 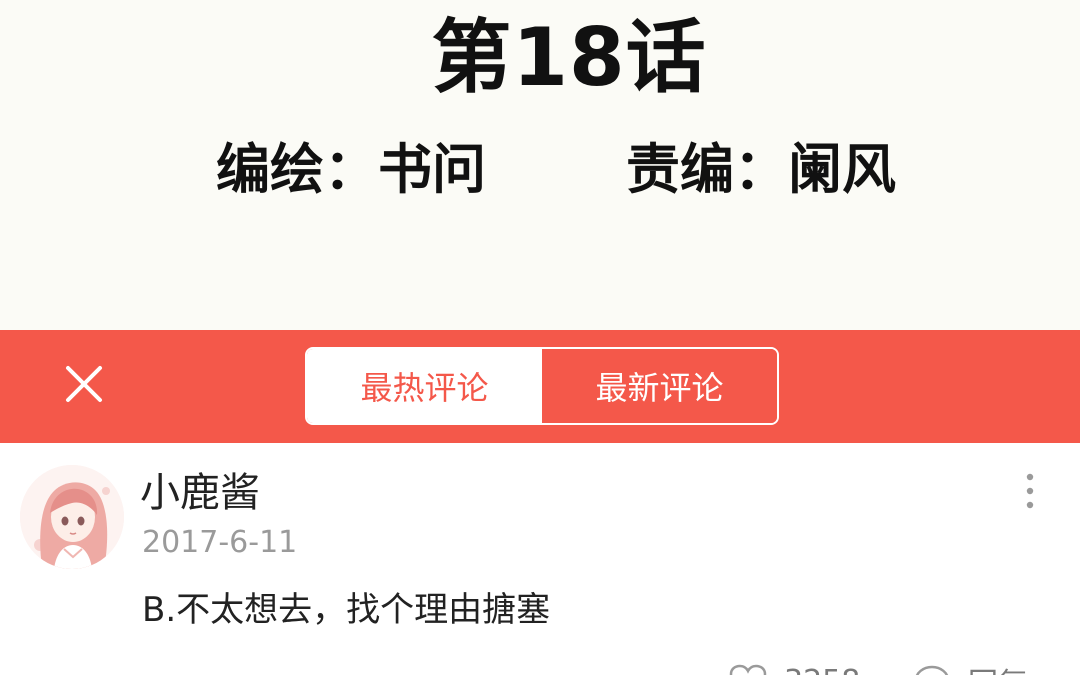 What do you see at coordinates (424, 386) in the screenshot?
I see `tab-hottest-comments: 最热评论` at bounding box center [424, 386].